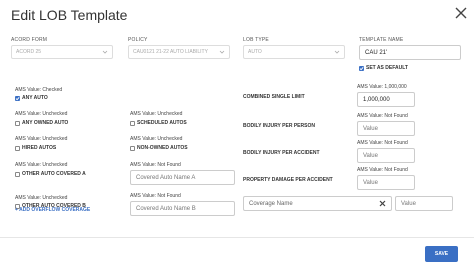 This screenshot has height=271, width=474. What do you see at coordinates (138, 40) in the screenshot?
I see `policy-label: POLICY` at bounding box center [138, 40].